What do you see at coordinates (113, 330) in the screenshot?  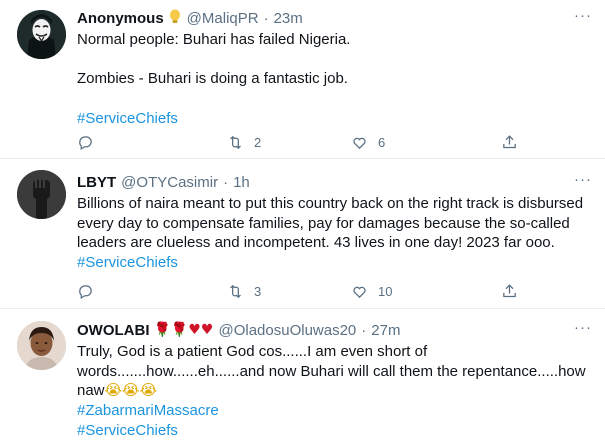 I see `display-name: OWOLABI` at bounding box center [113, 330].